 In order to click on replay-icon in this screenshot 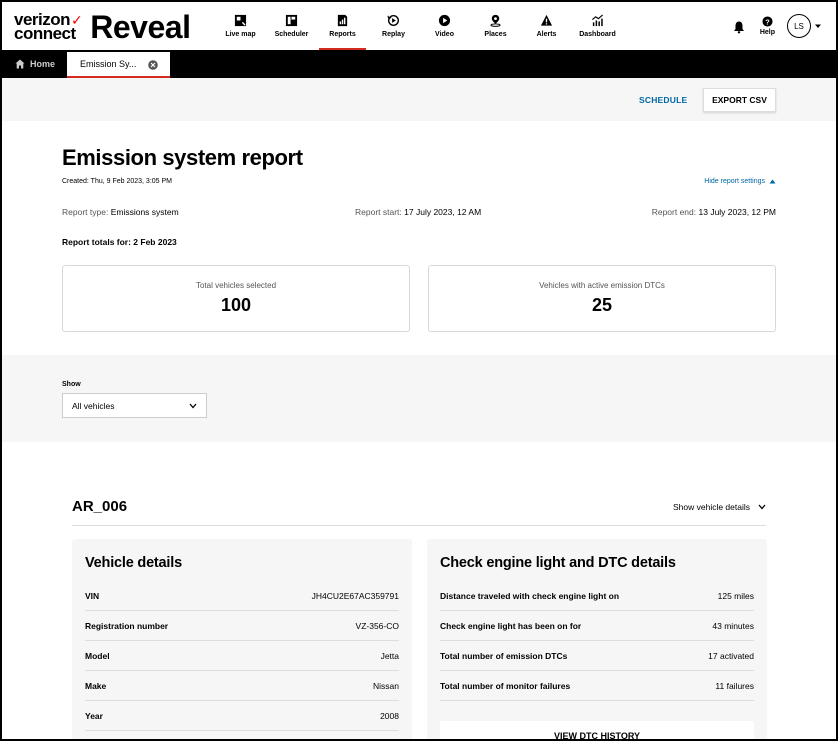, I will do `click(393, 20)`.